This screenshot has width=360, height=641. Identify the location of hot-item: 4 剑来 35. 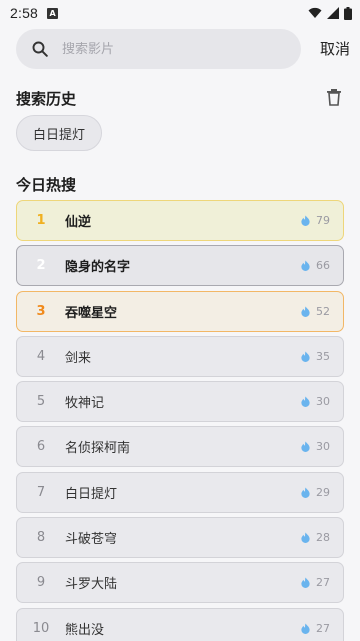
(180, 356).